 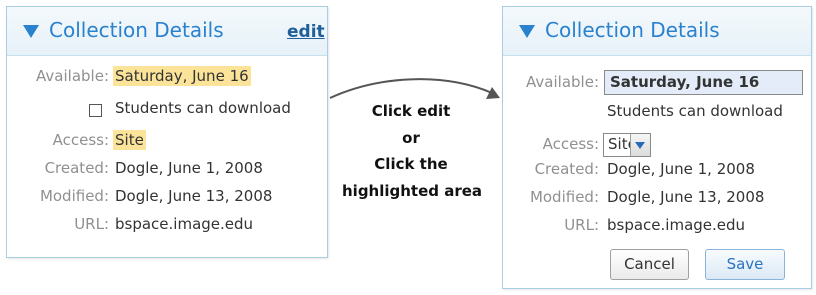 I want to click on instruction-line: Click edit, so click(x=411, y=111).